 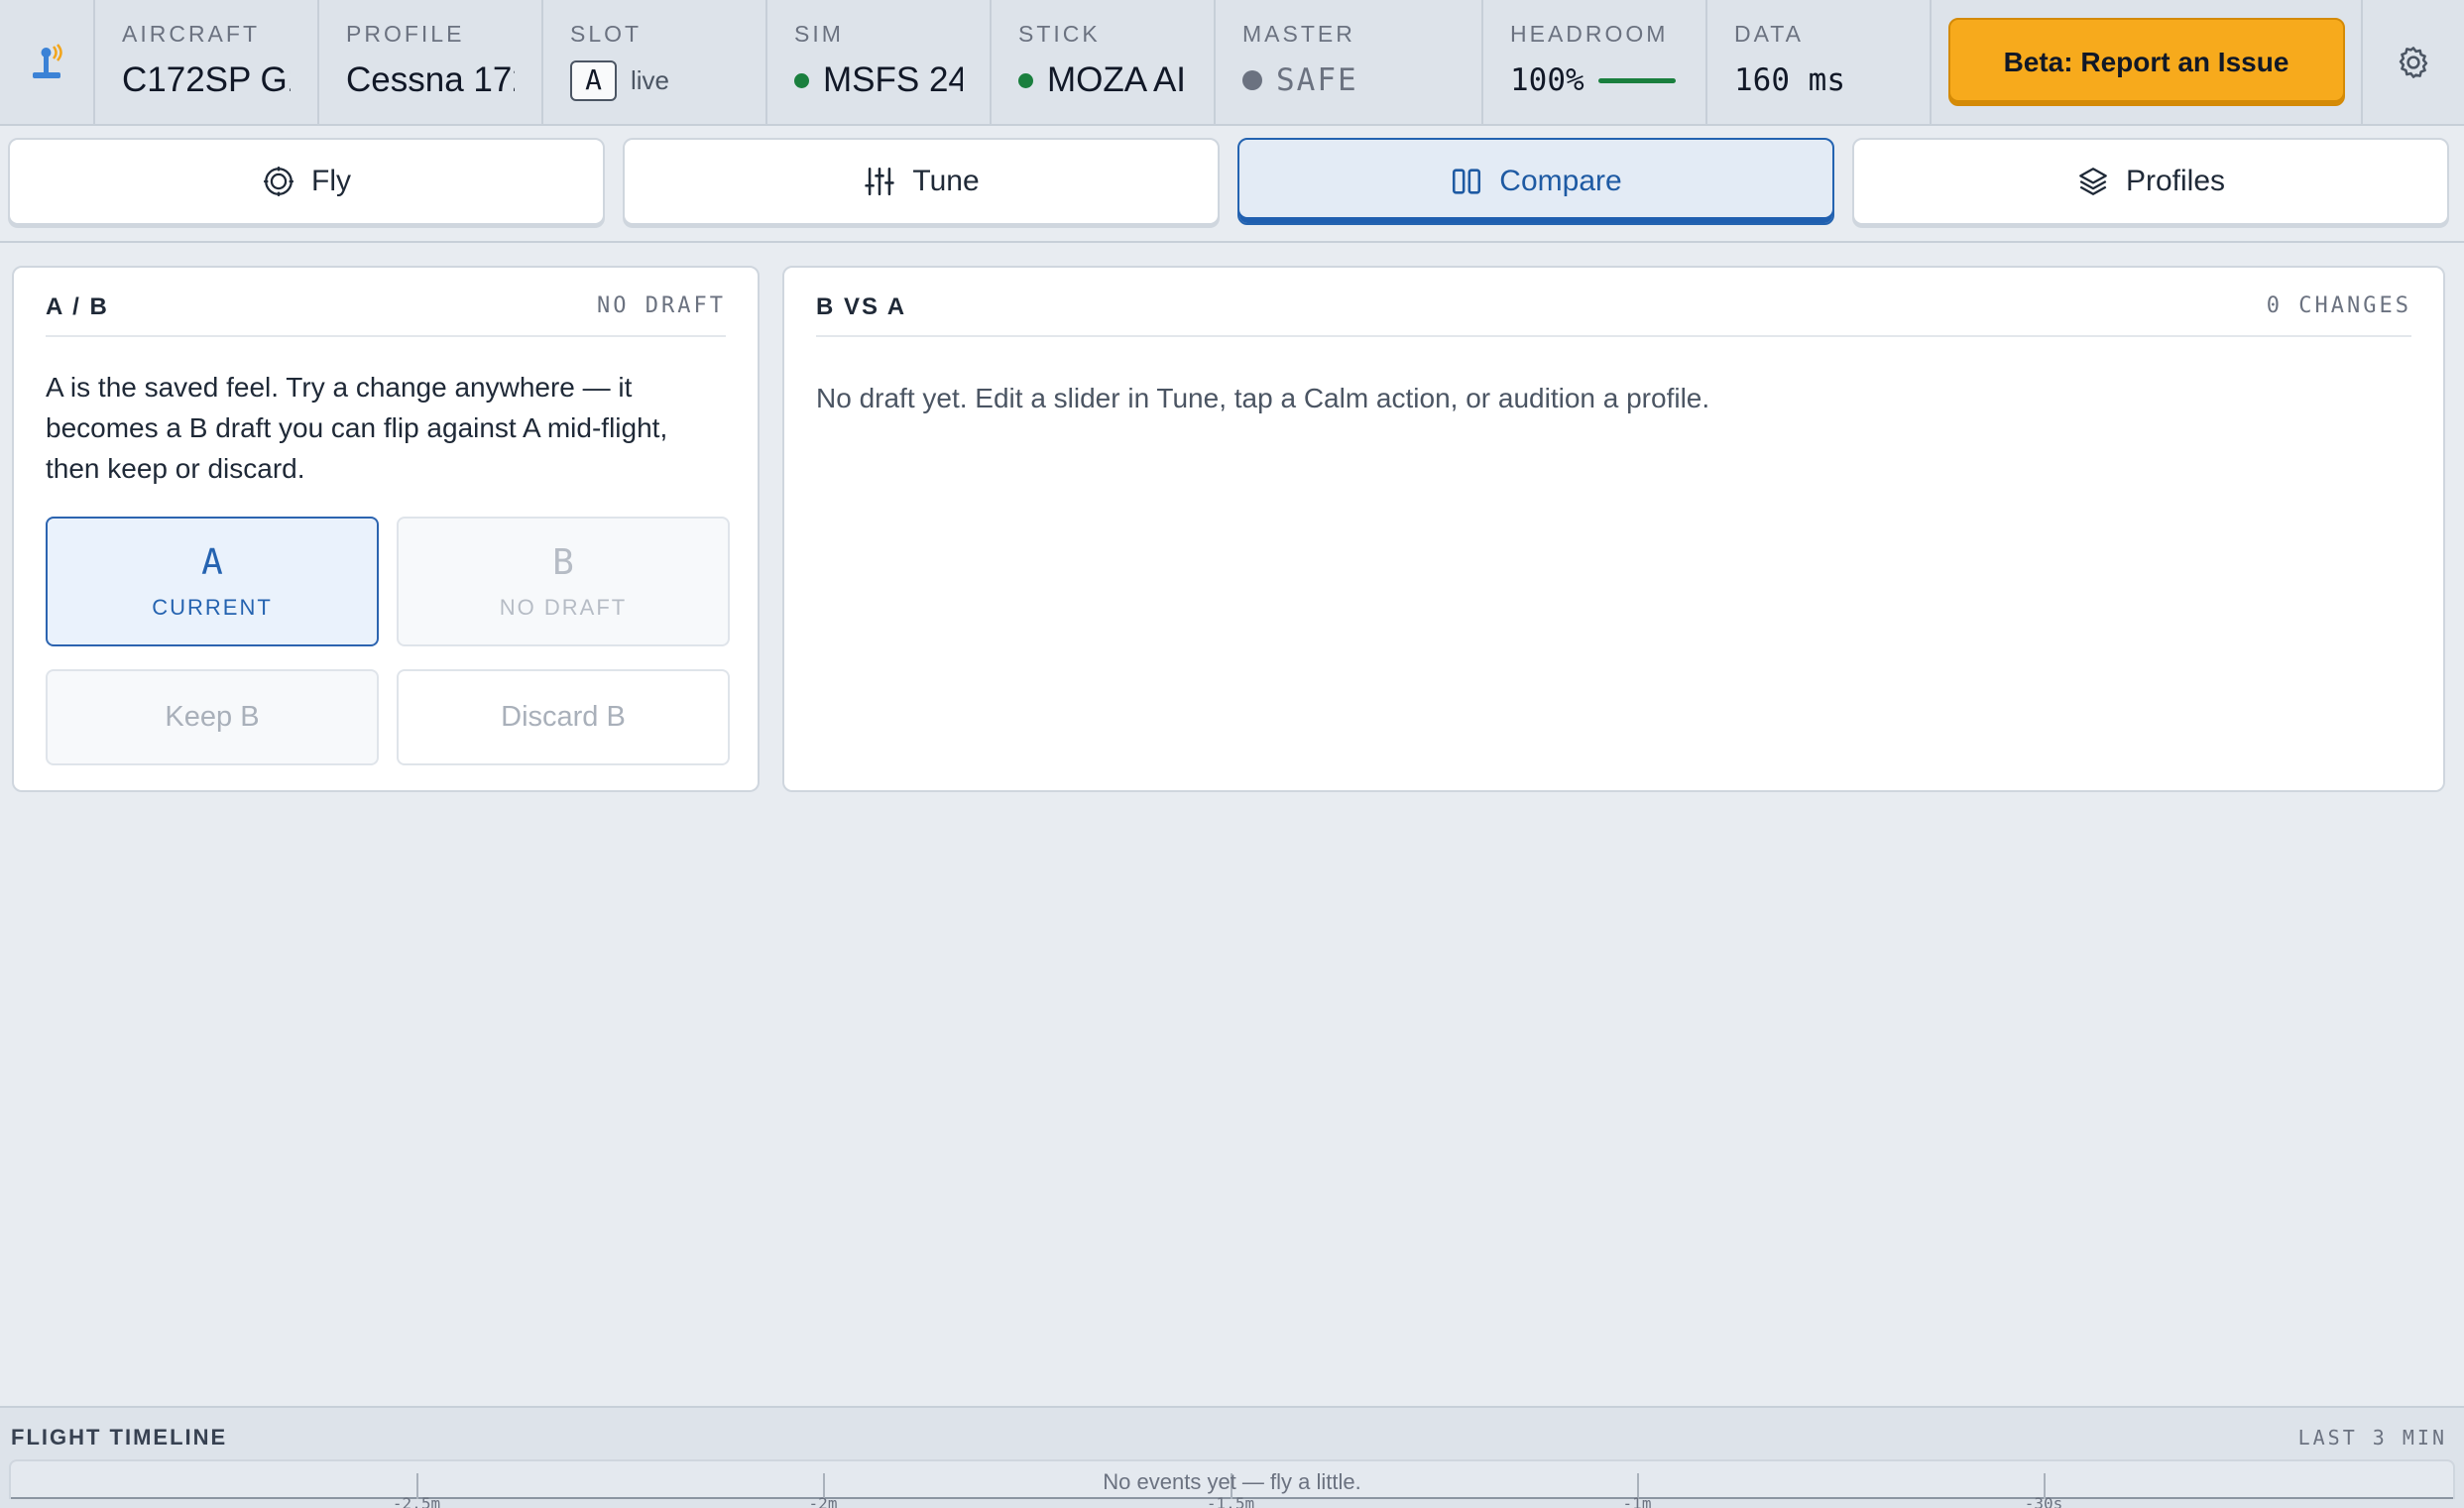 What do you see at coordinates (1637, 1501) in the screenshot?
I see `timeline-tick-label: -1m` at bounding box center [1637, 1501].